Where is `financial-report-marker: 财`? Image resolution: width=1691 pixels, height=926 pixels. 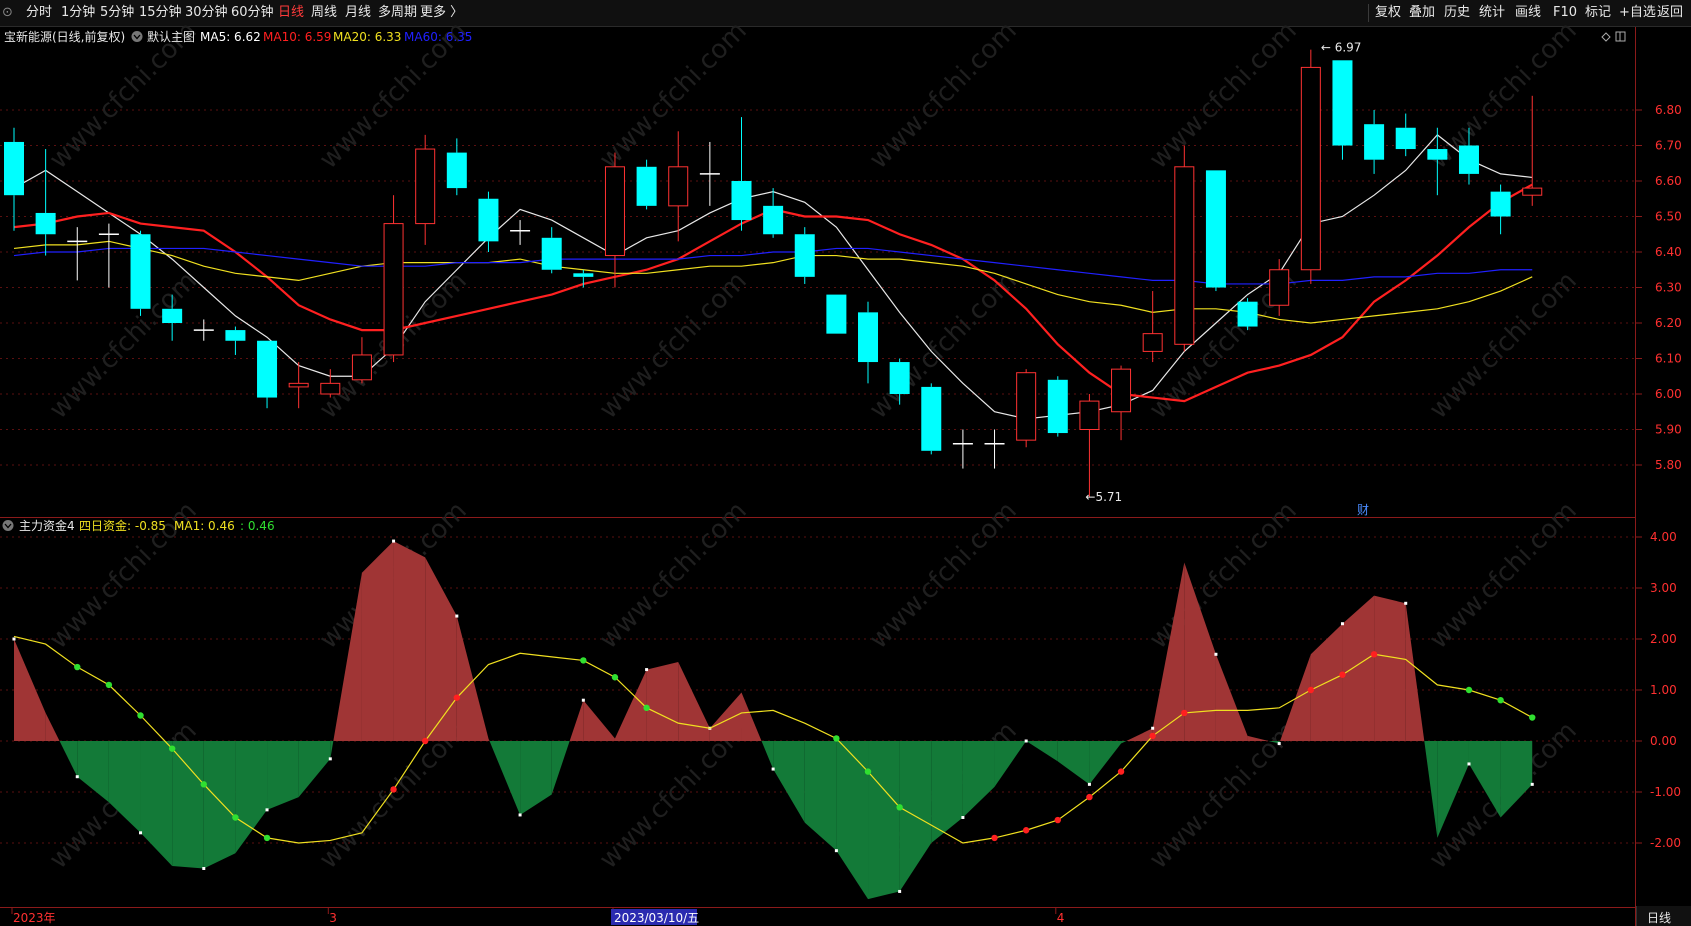 financial-report-marker: 财 is located at coordinates (1363, 510).